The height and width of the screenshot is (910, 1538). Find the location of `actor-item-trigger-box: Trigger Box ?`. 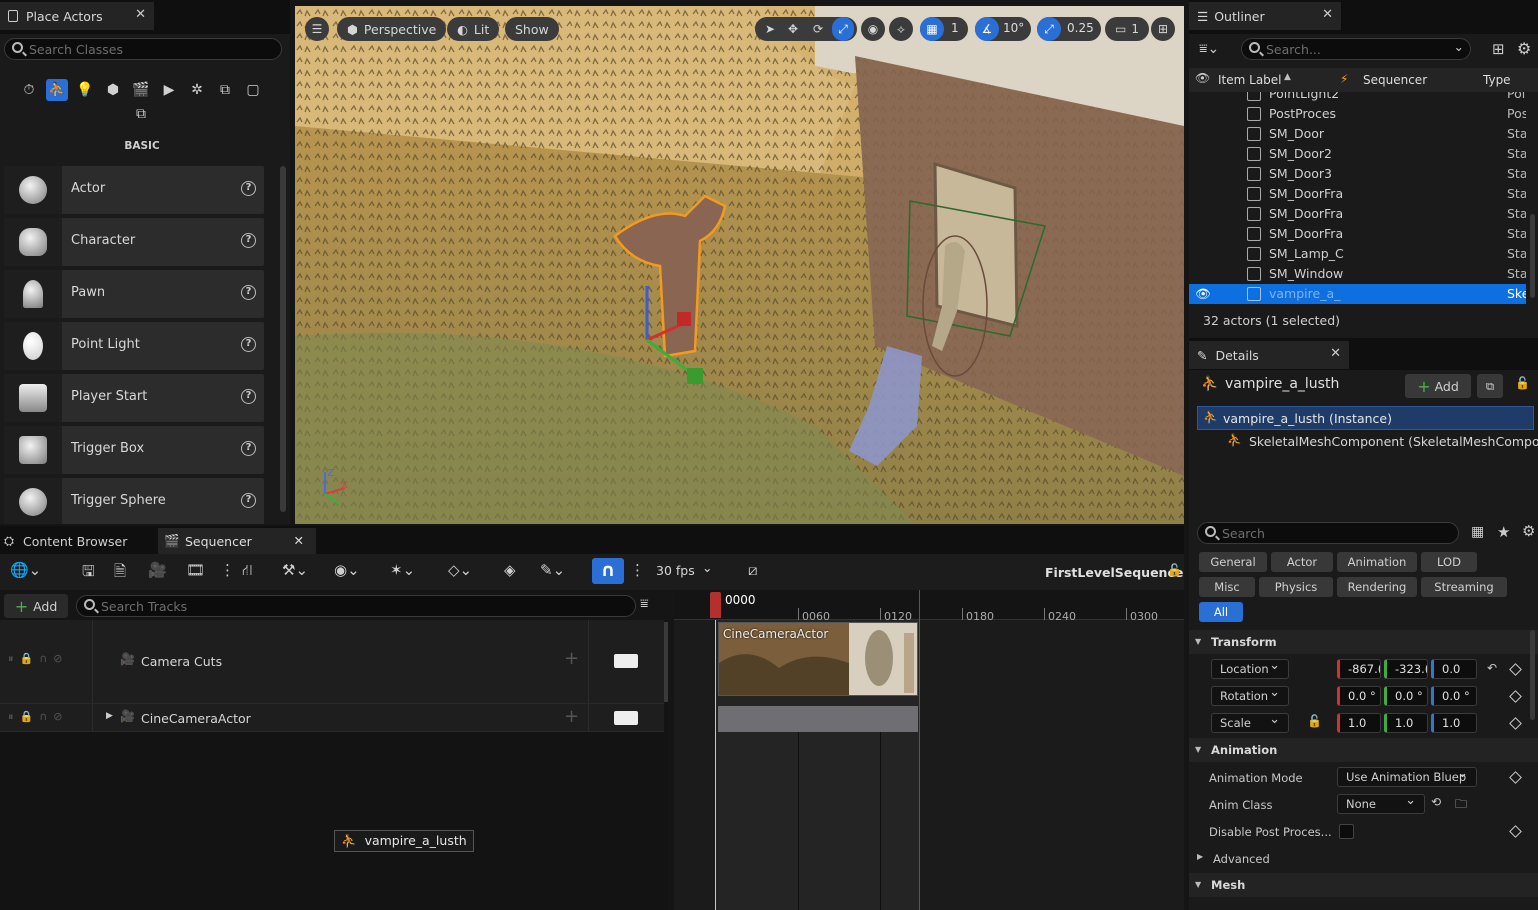

actor-item-trigger-box: Trigger Box ? is located at coordinates (134, 450).